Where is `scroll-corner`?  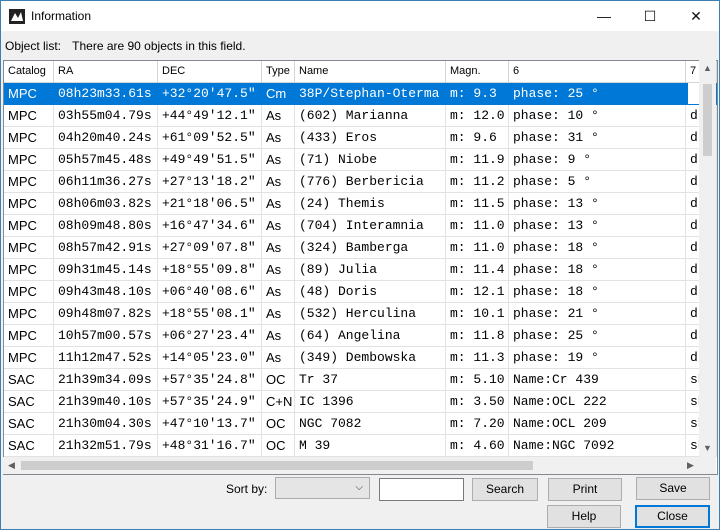 scroll-corner is located at coordinates (707, 465).